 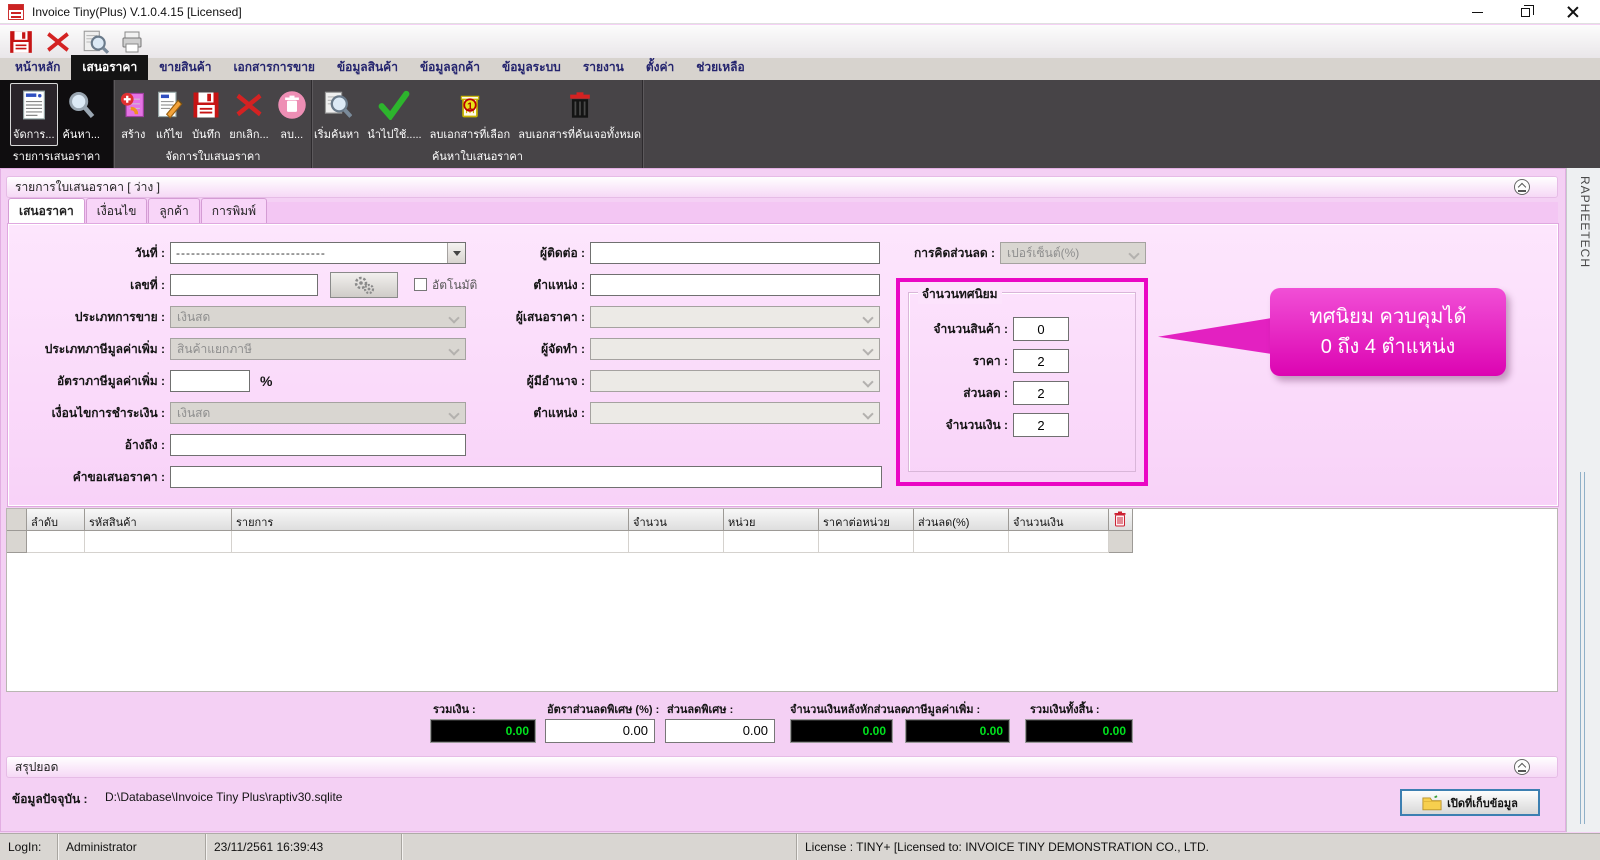 What do you see at coordinates (735, 349) in the screenshot?
I see `preparer-dropdown` at bounding box center [735, 349].